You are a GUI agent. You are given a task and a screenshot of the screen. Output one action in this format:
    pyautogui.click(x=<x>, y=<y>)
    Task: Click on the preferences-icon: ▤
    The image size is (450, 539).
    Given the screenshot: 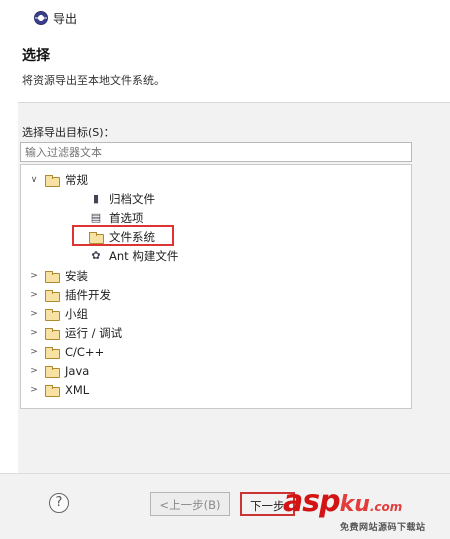 What is the action you would take?
    pyautogui.click(x=96, y=217)
    